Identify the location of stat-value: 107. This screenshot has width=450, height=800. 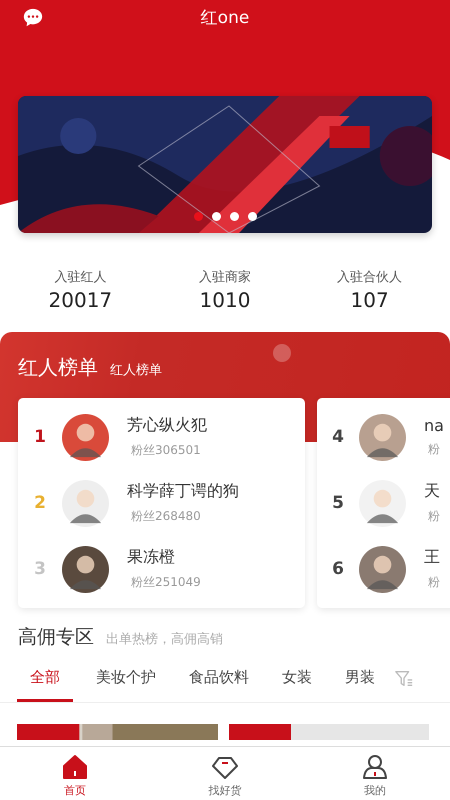
(369, 300).